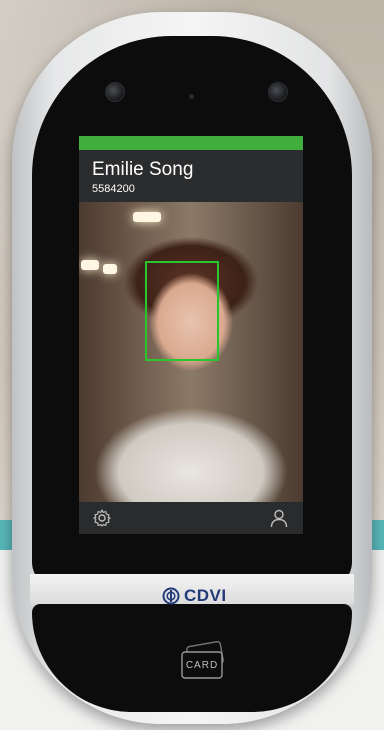 This screenshot has height=730, width=384. I want to click on proximity-sensor, so click(191, 96).